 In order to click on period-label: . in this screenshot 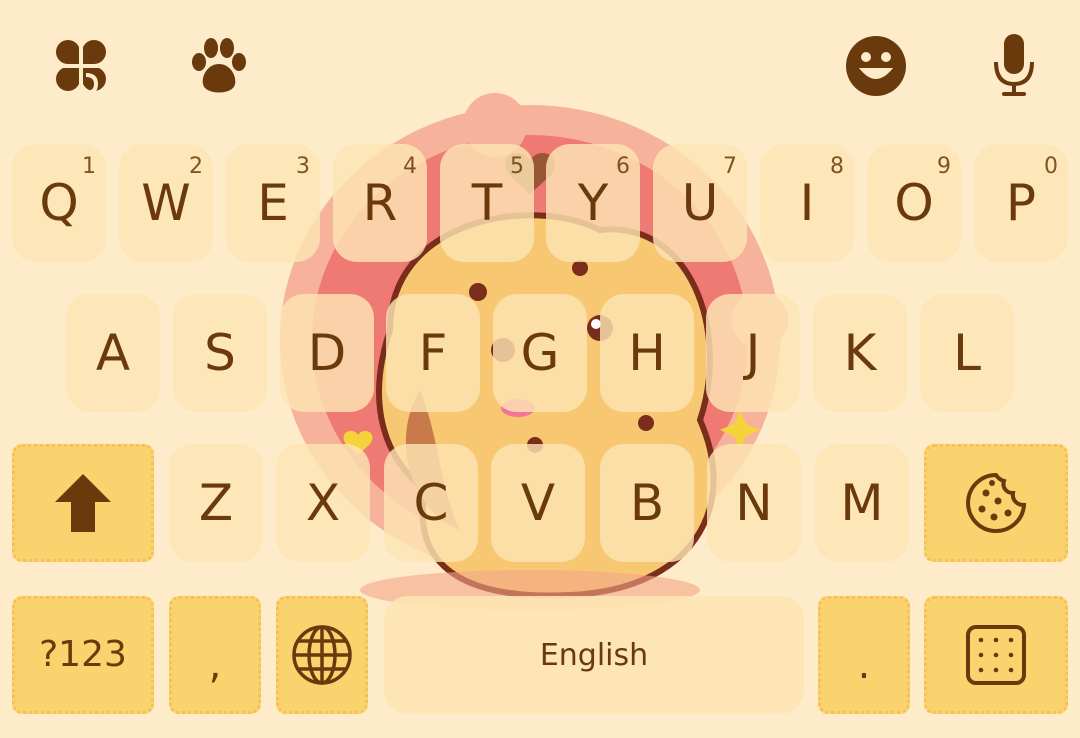, I will do `click(864, 665)`.